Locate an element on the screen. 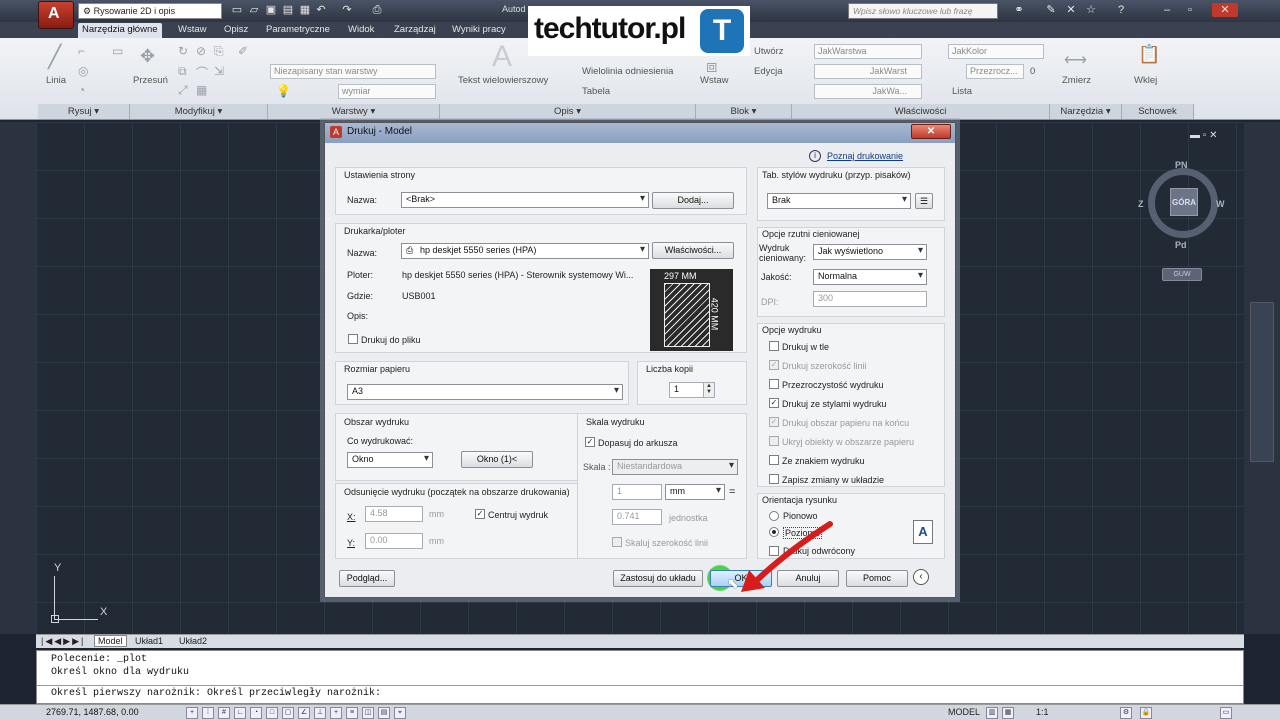 This screenshot has height=720, width=1280. new-icon: ▭ is located at coordinates (237, 10).